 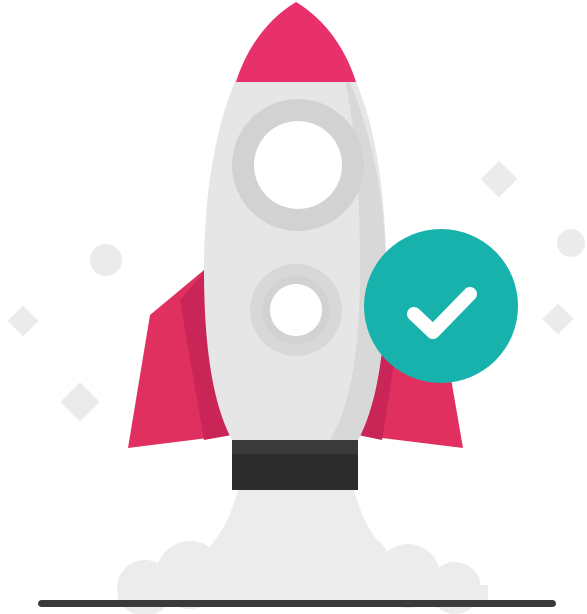 I want to click on badge-circle, so click(x=441, y=306).